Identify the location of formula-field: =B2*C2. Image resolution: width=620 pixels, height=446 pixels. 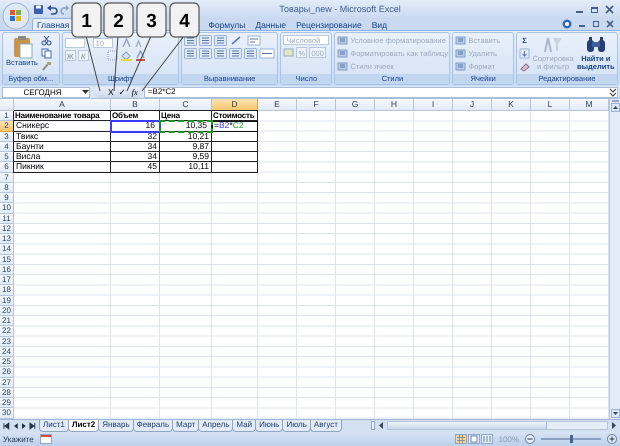
(381, 92).